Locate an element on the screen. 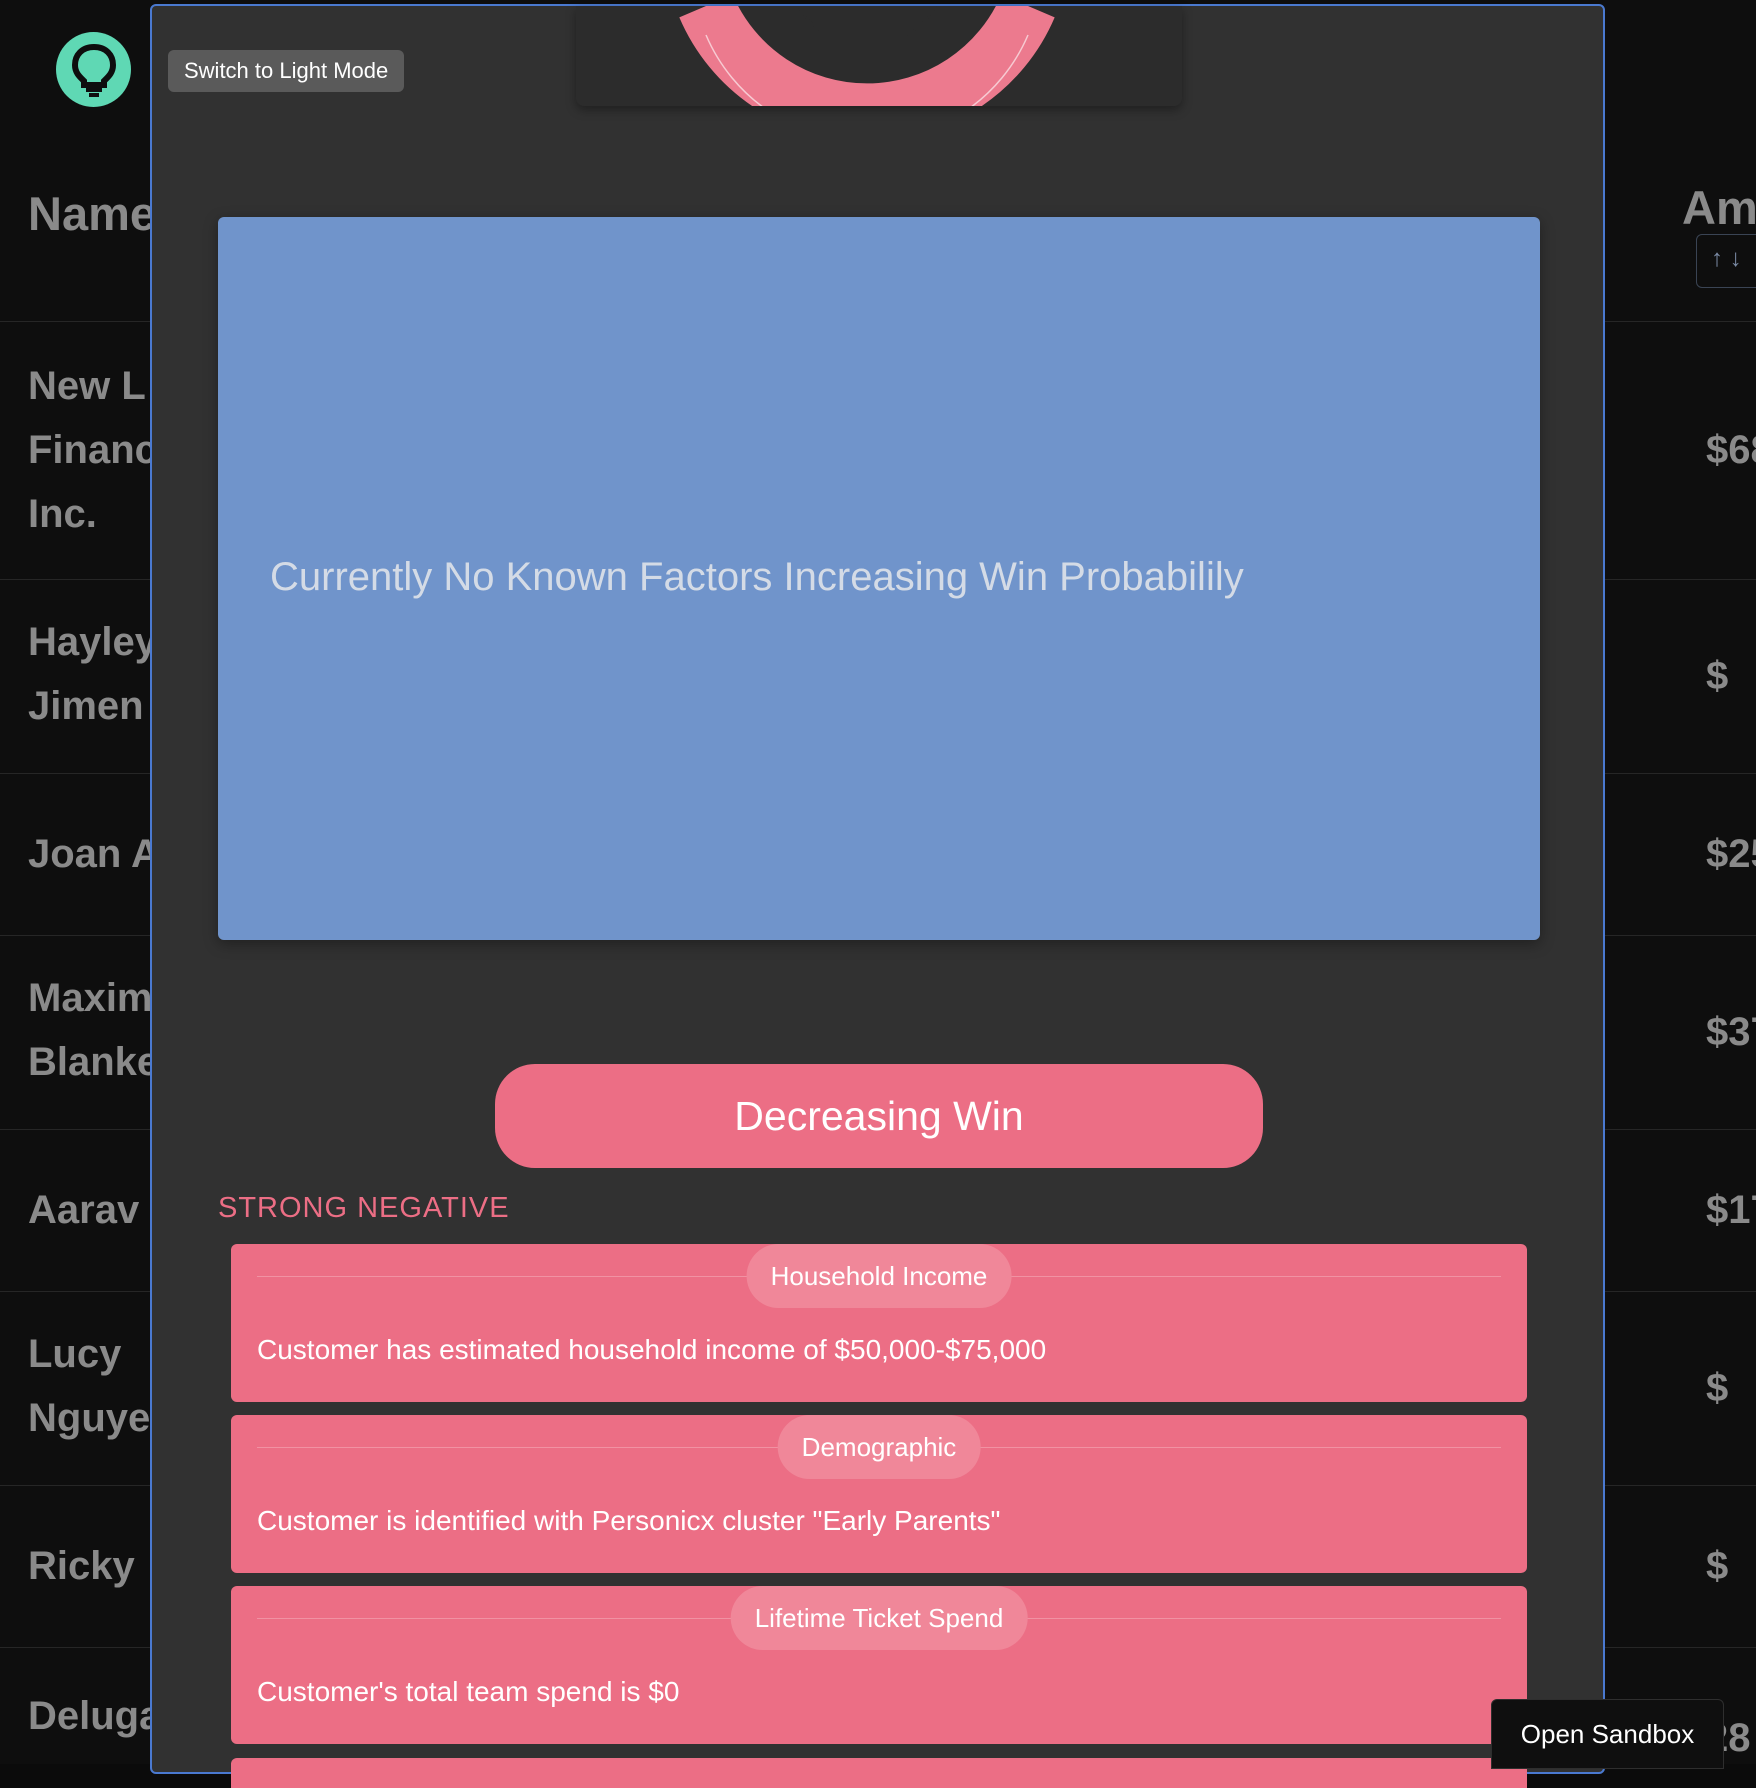  row-amount: $37 is located at coordinates (1731, 1032).